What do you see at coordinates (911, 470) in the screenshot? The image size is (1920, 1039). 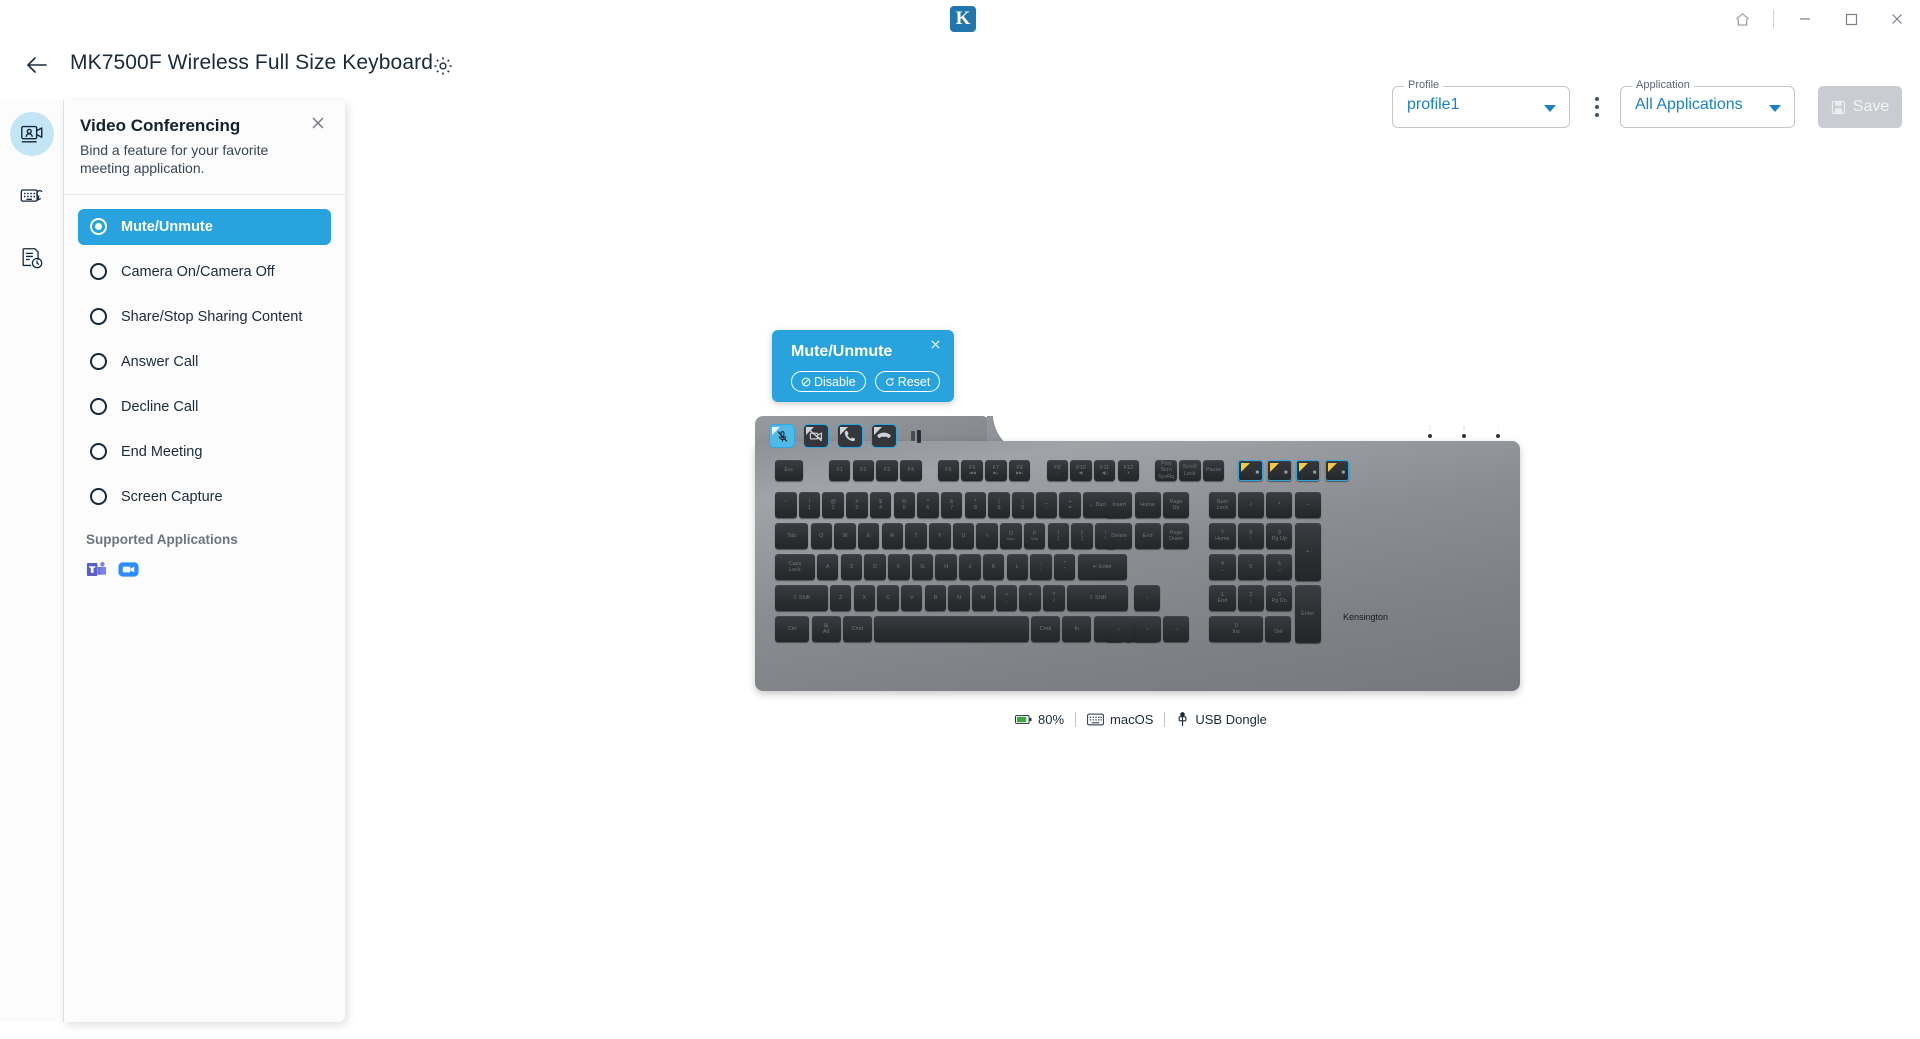 I see `key-F4: F4` at bounding box center [911, 470].